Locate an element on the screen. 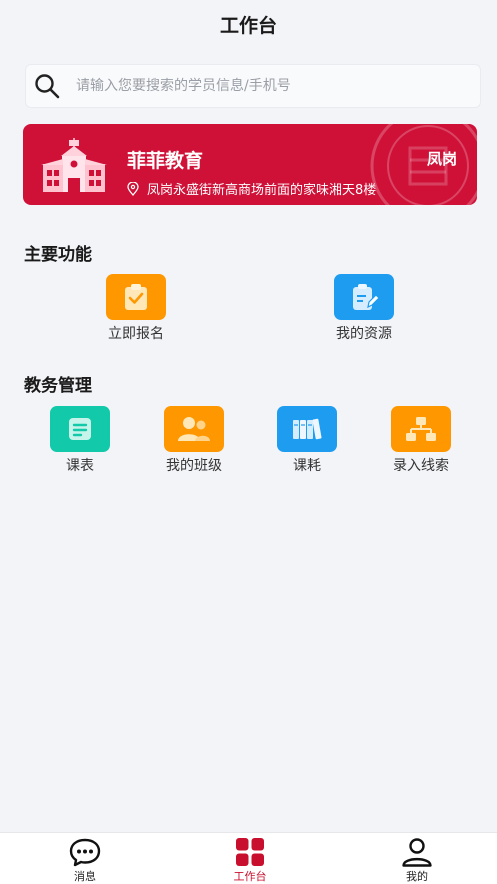 The width and height of the screenshot is (497, 884). seal-watermark-icon is located at coordinates (423, 164).